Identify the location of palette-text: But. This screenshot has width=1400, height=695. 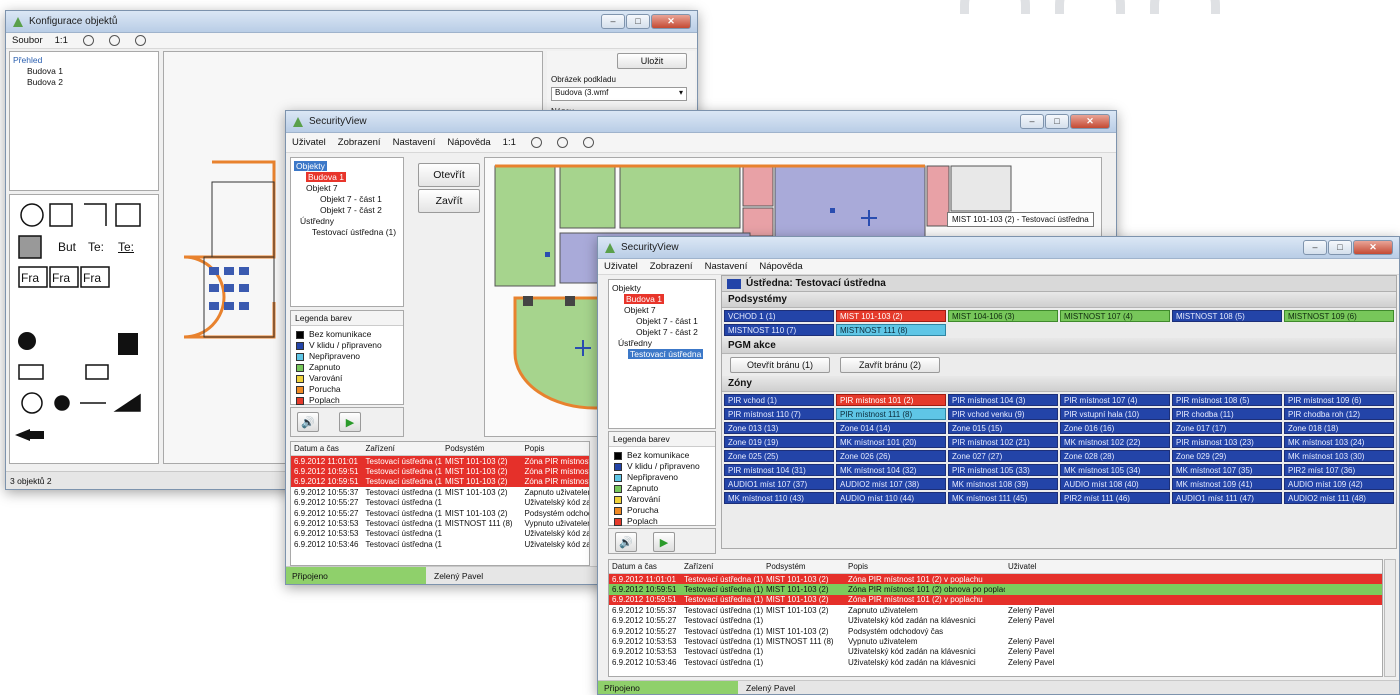
(67, 247).